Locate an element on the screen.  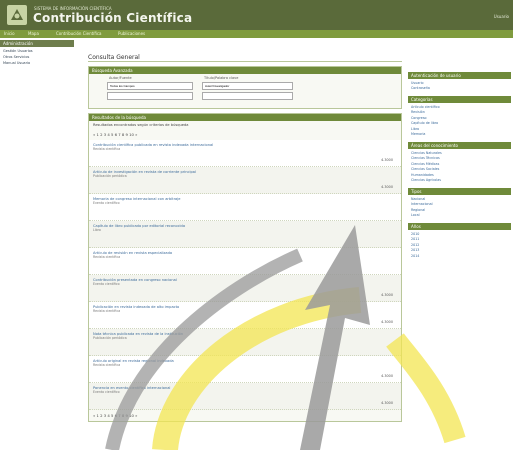
right-section-link: 2011 is located at coordinates (459, 239).